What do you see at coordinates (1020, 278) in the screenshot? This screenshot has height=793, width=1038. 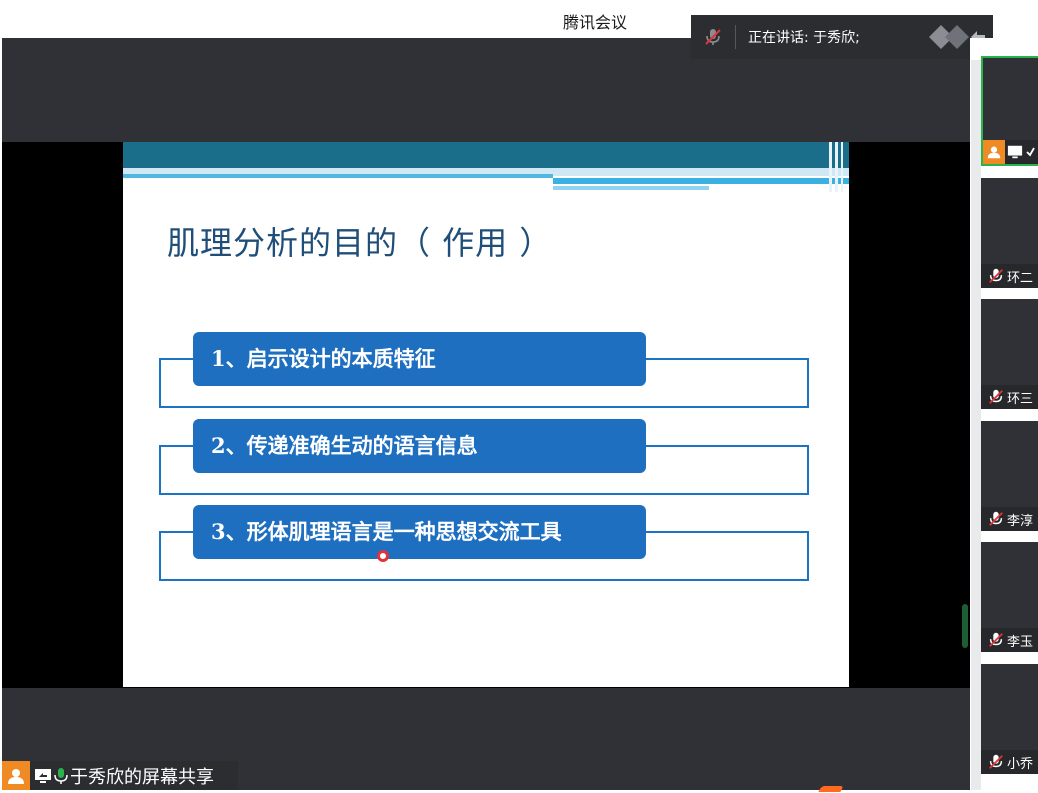 I see `participant-name: 环二` at bounding box center [1020, 278].